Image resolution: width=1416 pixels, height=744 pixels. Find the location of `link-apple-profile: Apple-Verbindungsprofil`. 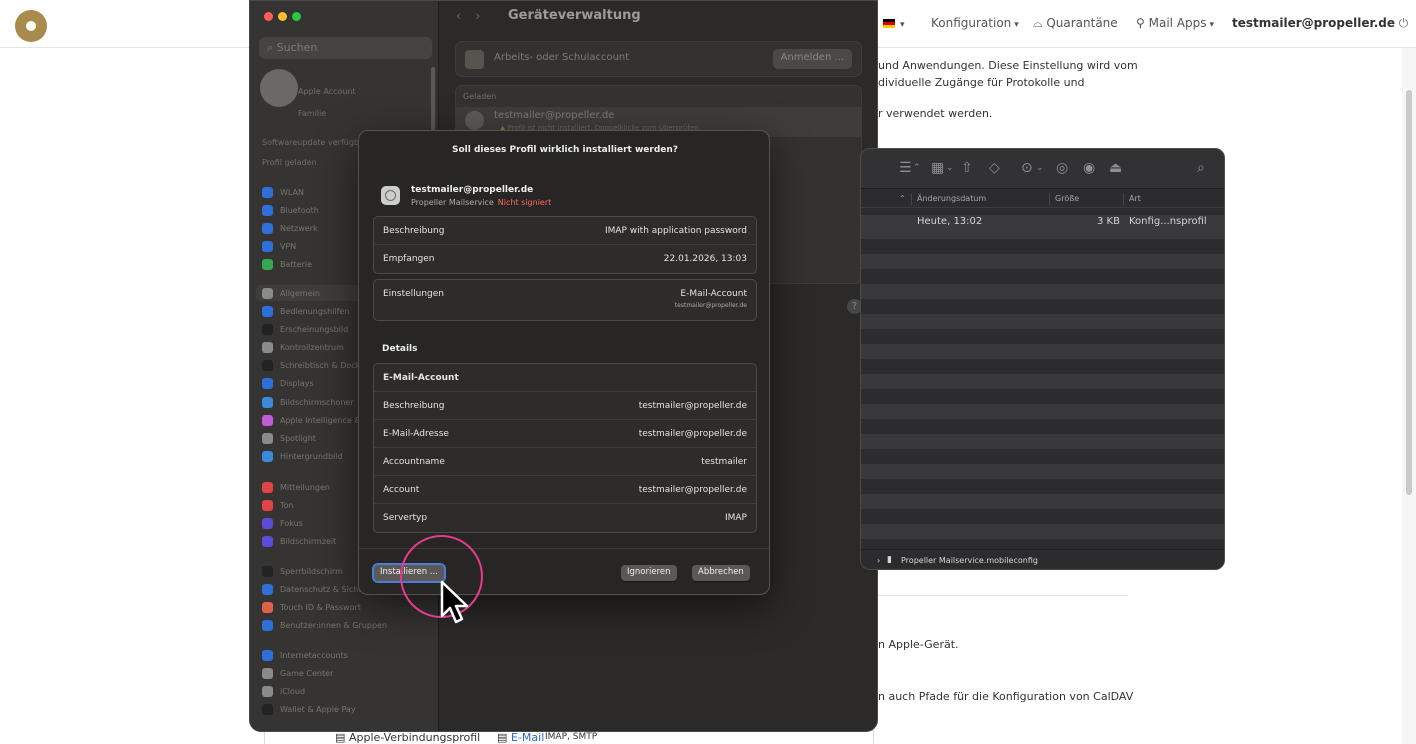

link-apple-profile: Apple-Verbindungsprofil is located at coordinates (414, 737).